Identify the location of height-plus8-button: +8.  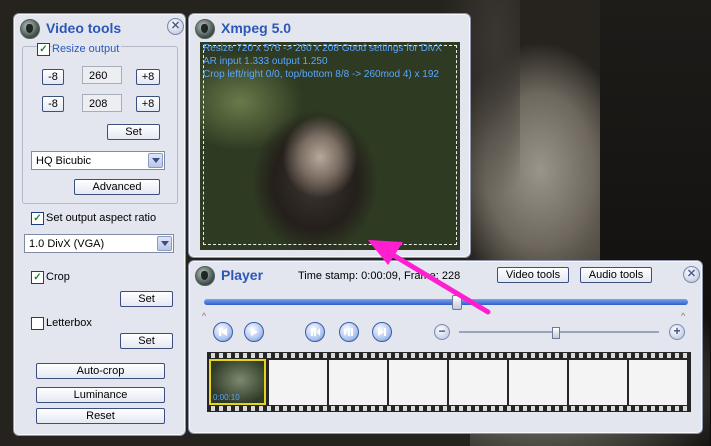
(148, 104).